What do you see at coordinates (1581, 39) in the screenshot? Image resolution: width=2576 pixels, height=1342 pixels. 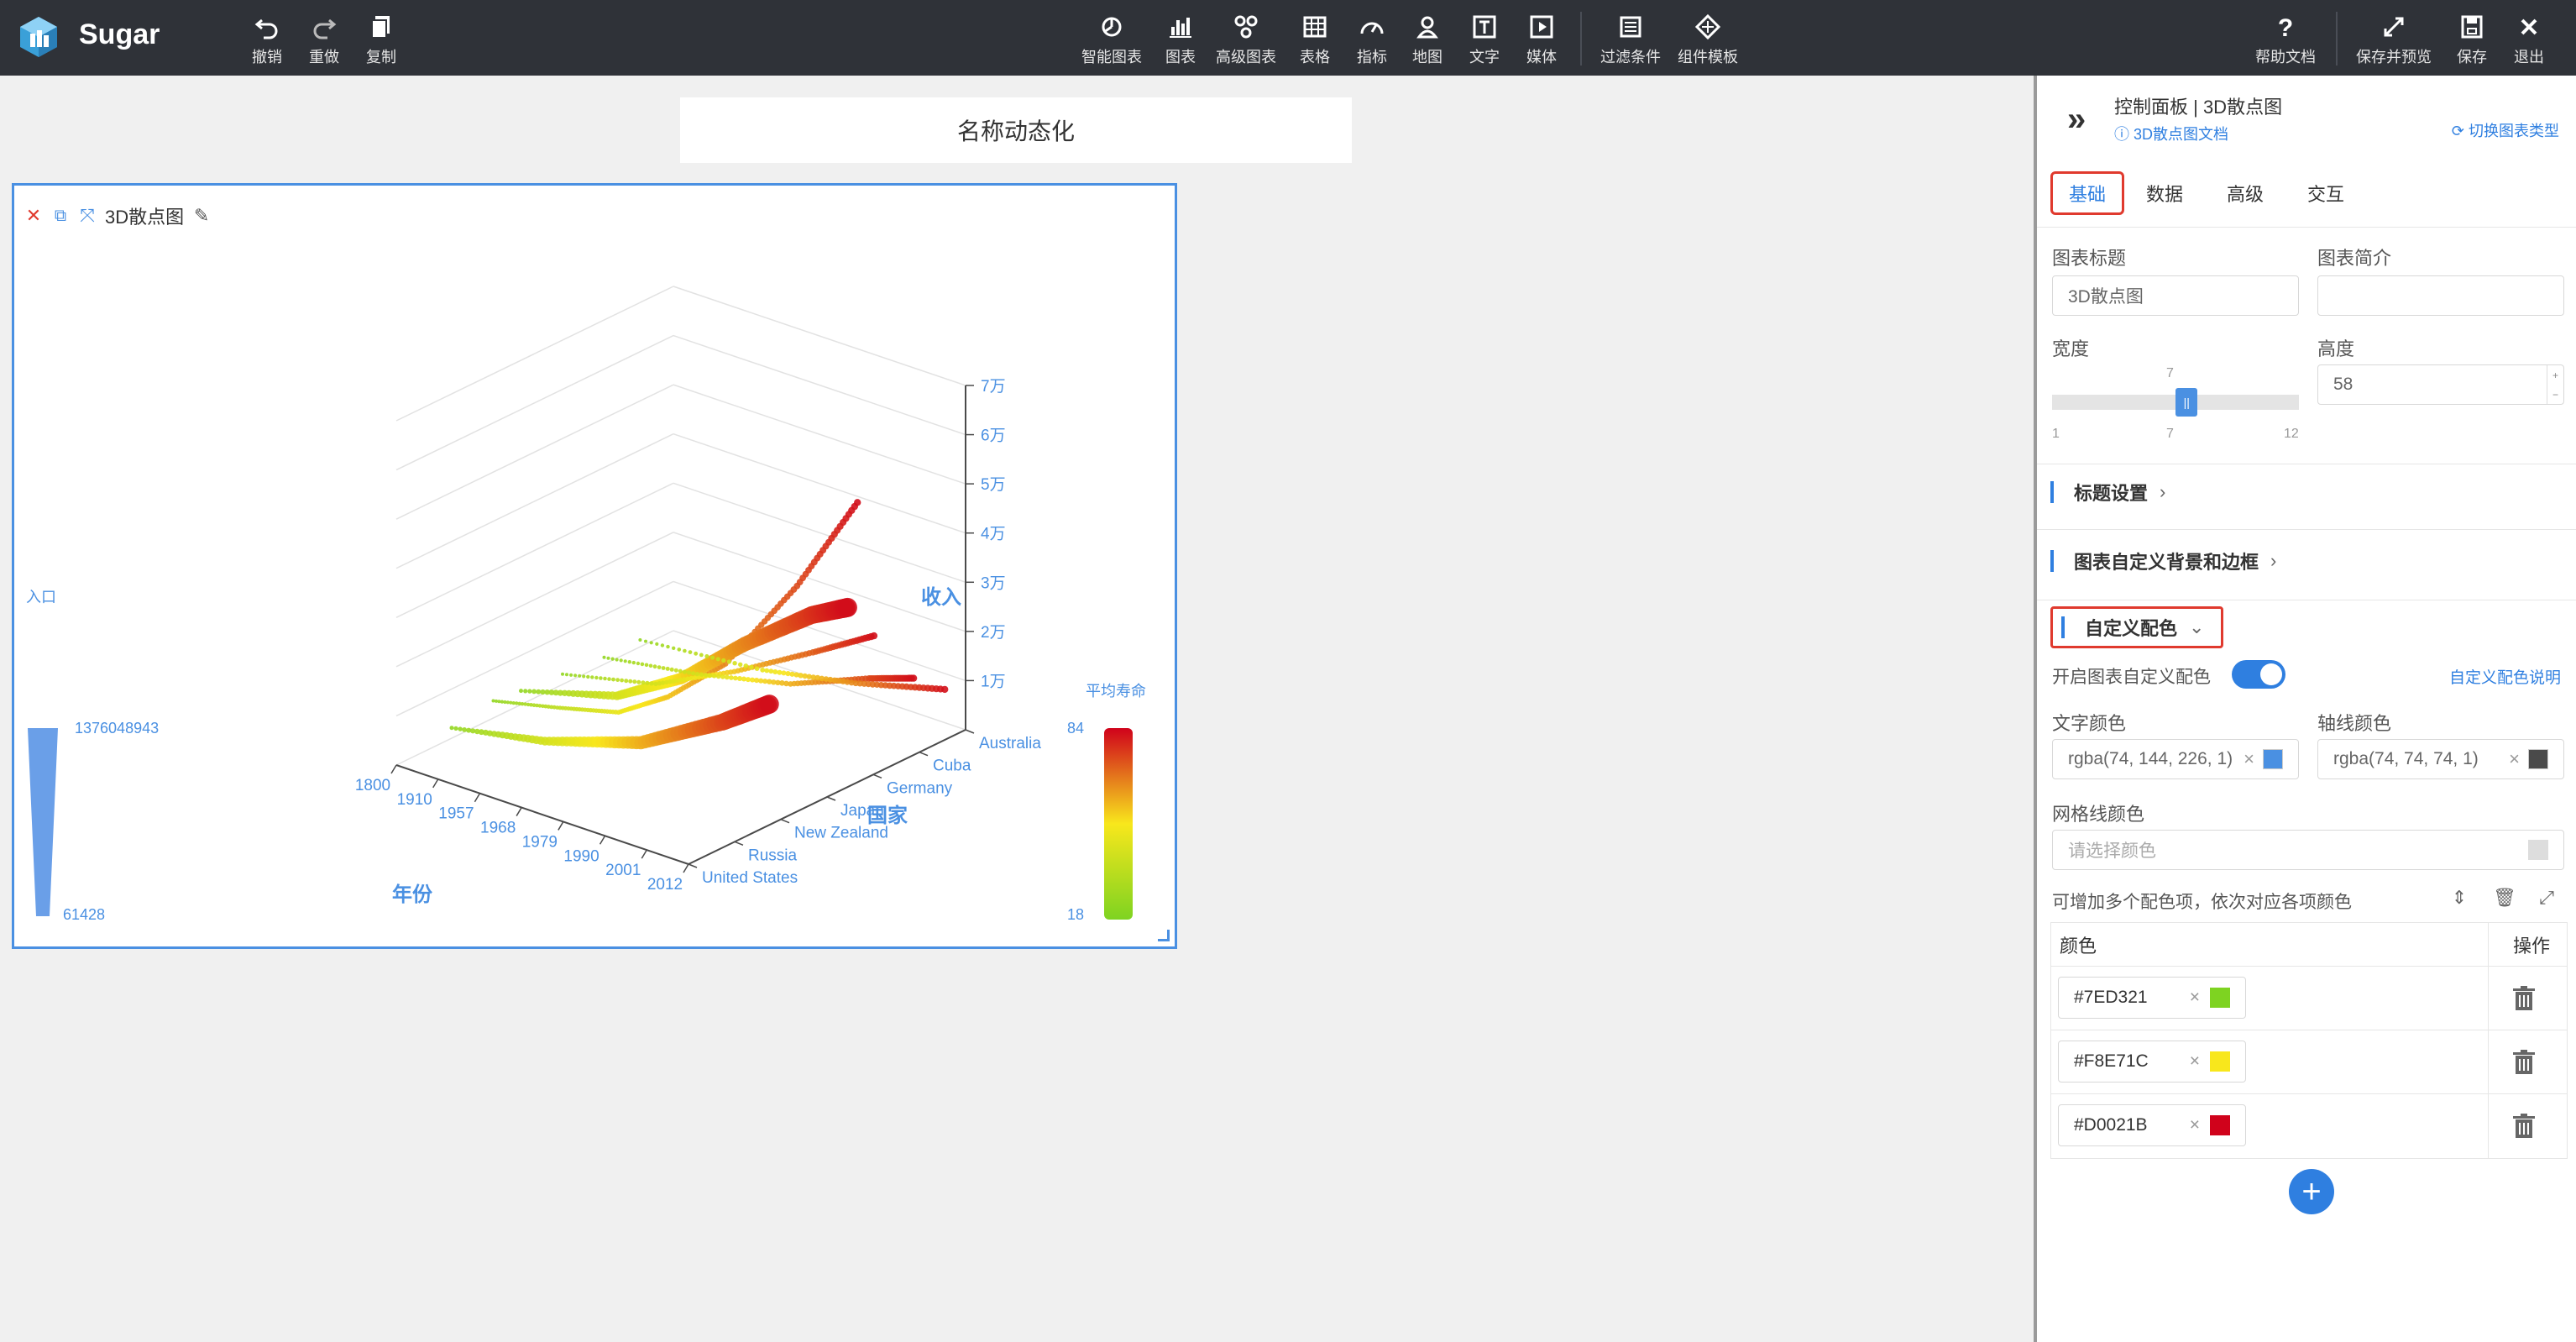 I see `toolbar-divider` at bounding box center [1581, 39].